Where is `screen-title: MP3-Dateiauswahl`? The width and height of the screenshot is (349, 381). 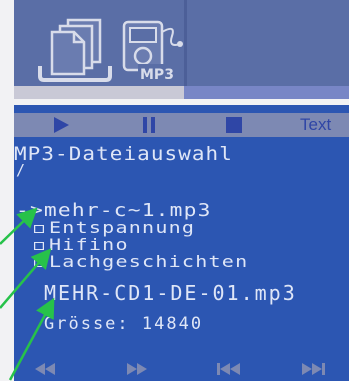 screen-title: MP3-Dateiauswahl is located at coordinates (123, 154).